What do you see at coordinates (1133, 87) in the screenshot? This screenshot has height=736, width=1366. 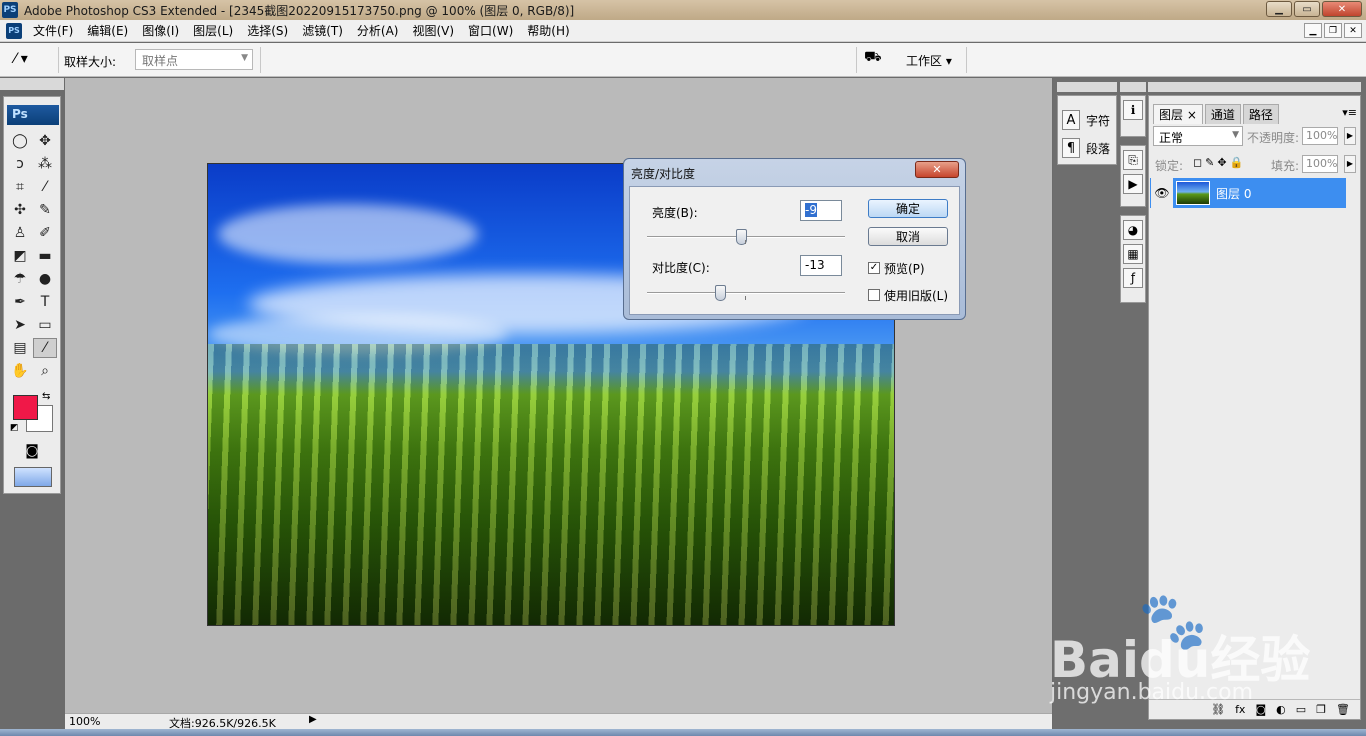 I see `mini-panel-header` at bounding box center [1133, 87].